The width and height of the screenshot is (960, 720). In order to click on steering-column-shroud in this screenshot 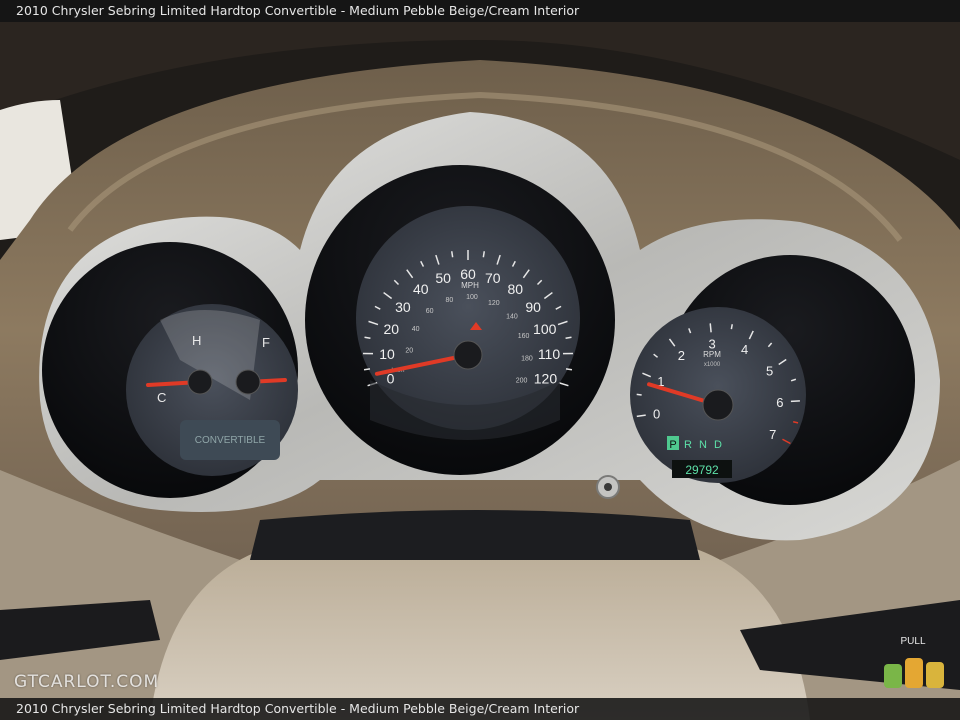, I will do `click(475, 535)`.